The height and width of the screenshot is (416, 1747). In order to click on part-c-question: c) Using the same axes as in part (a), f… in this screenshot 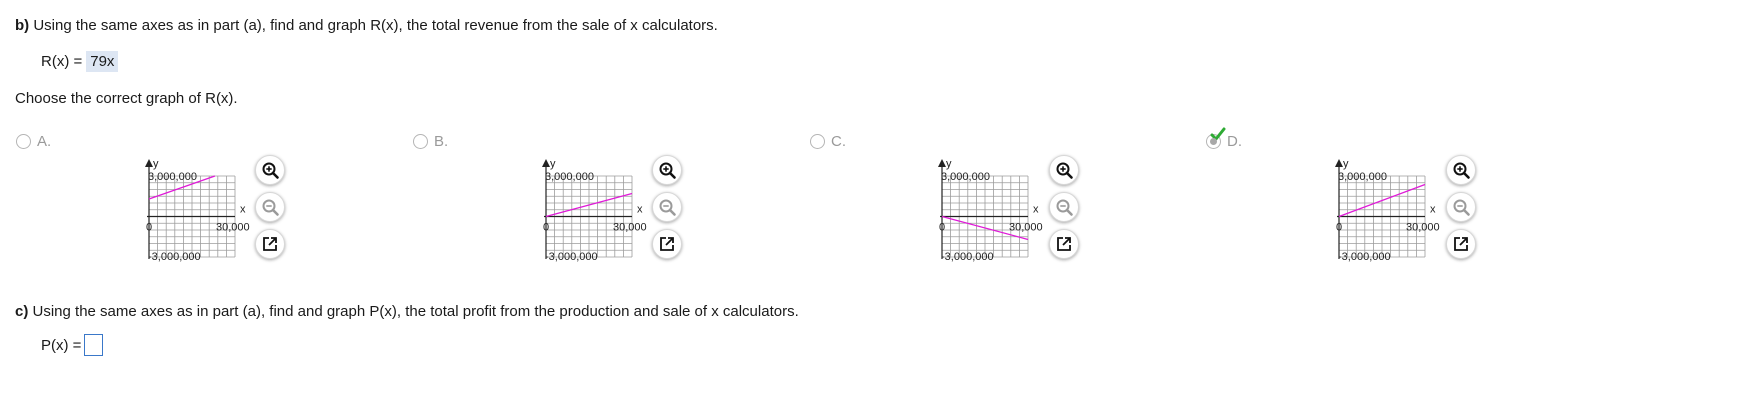, I will do `click(407, 311)`.